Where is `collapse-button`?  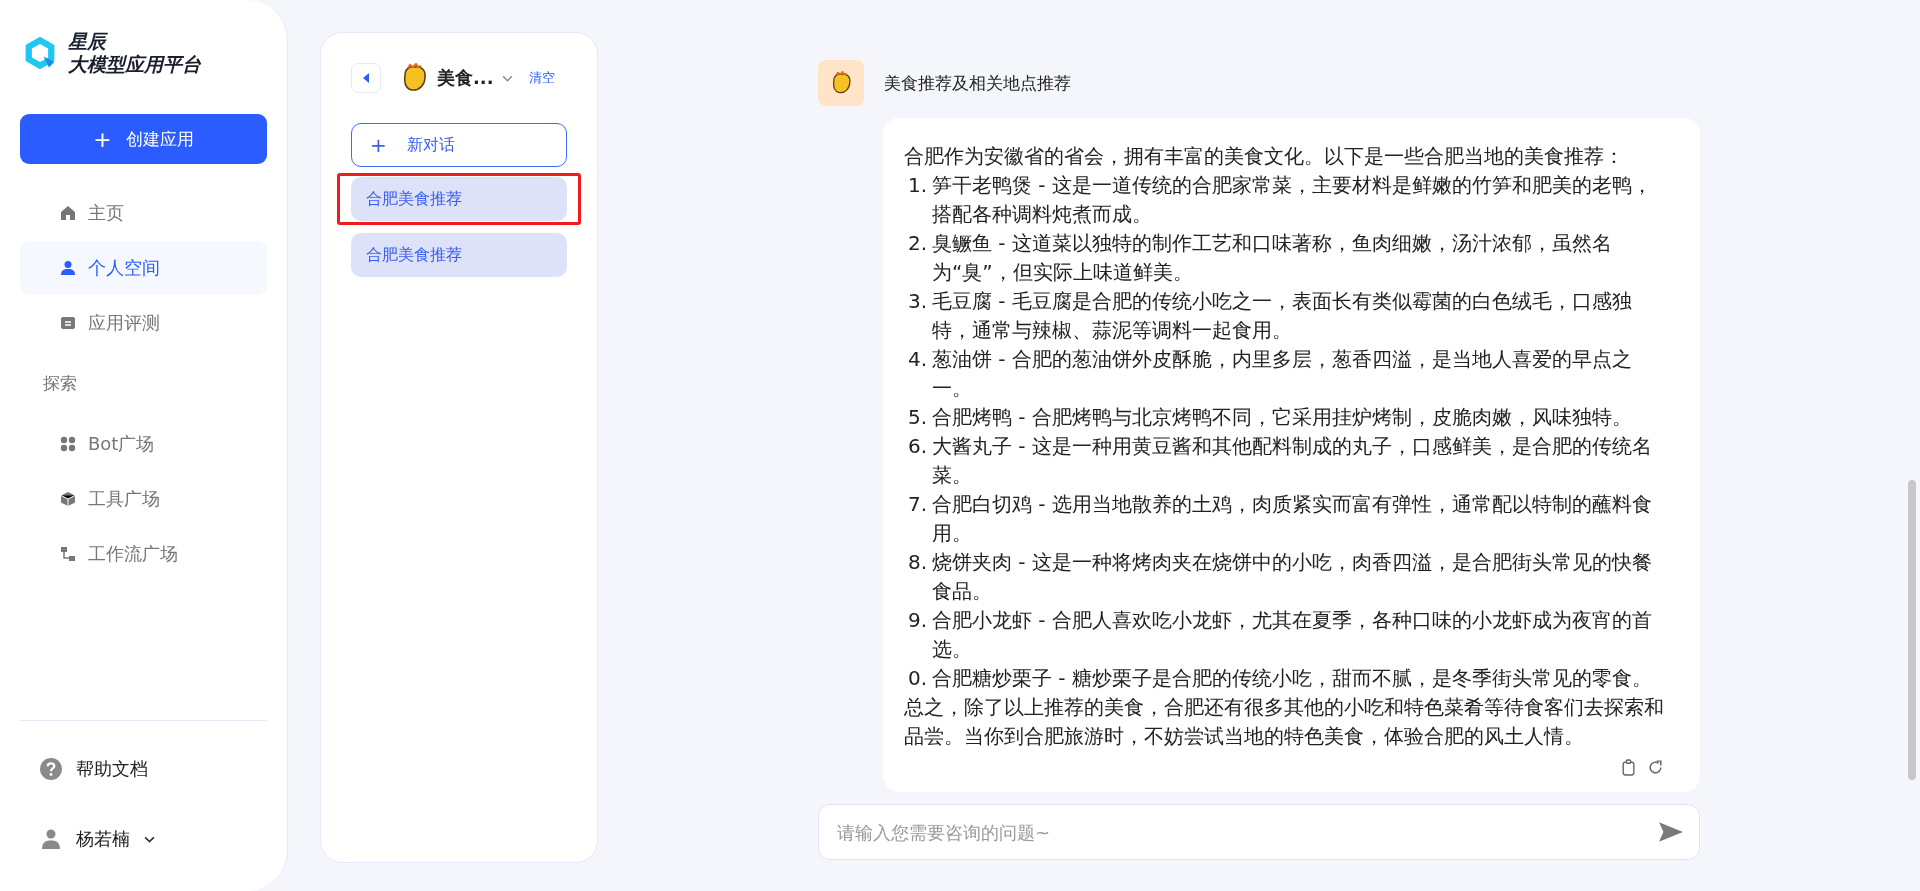
collapse-button is located at coordinates (366, 78).